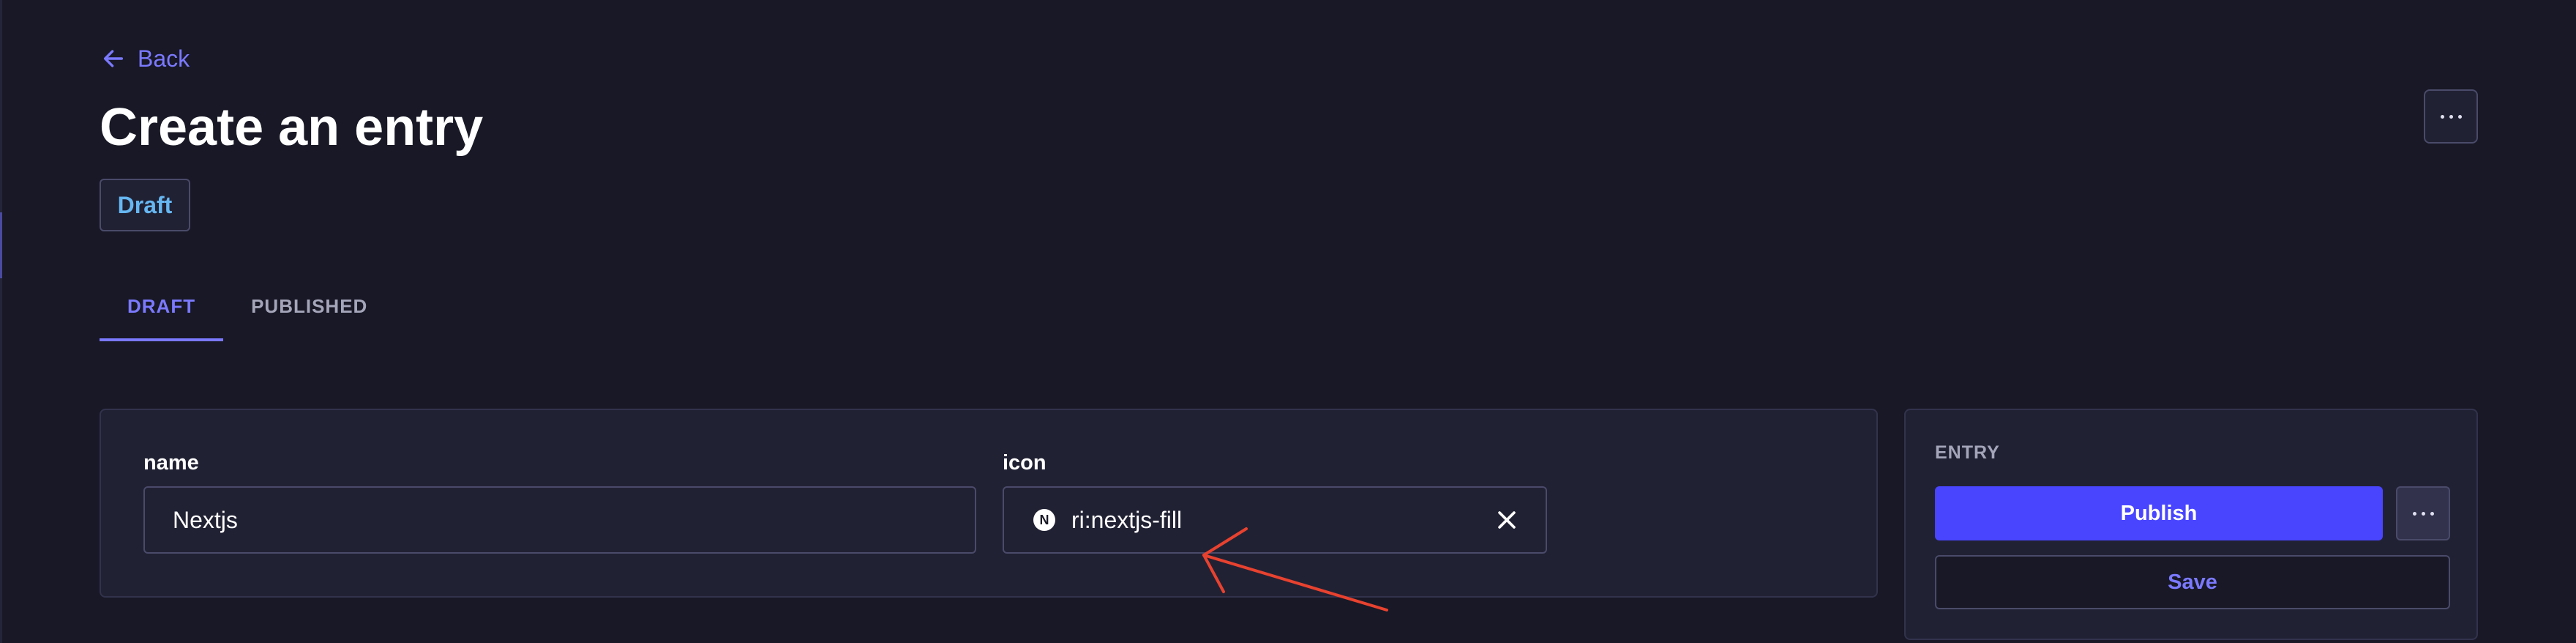 This screenshot has height=643, width=2576. I want to click on tab-list: DRAFT PUBLISHED, so click(247, 306).